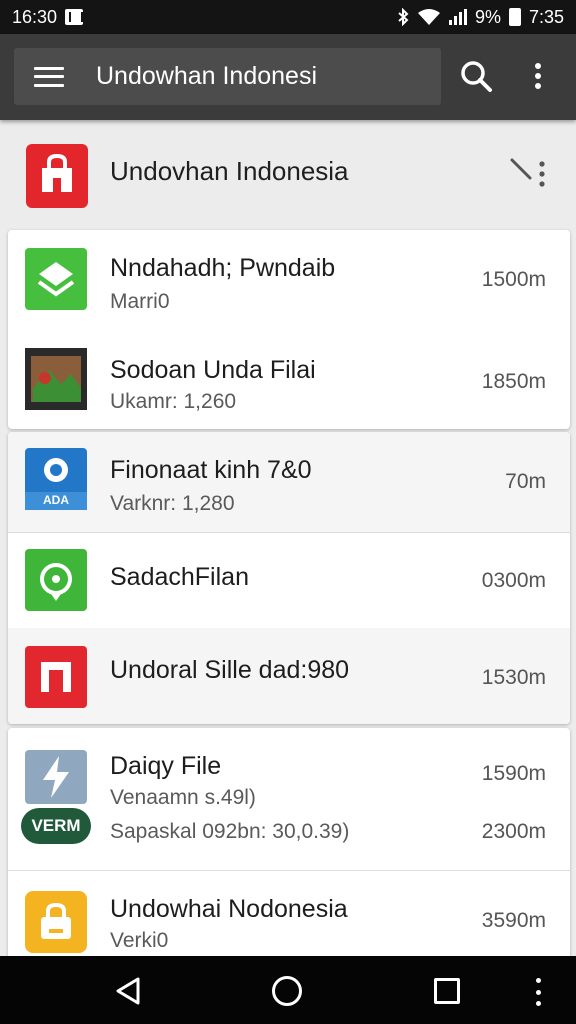 The height and width of the screenshot is (1024, 576). What do you see at coordinates (56, 379) in the screenshot?
I see `photo-thumbnail-icon` at bounding box center [56, 379].